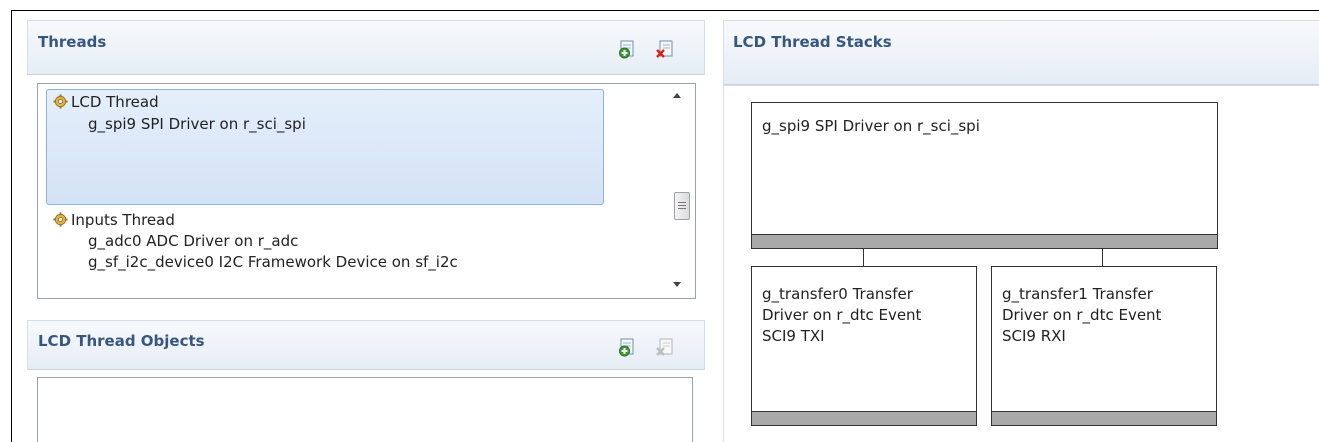 Image resolution: width=1319 pixels, height=442 pixels. I want to click on thread-item-lcd: LCD Thread, so click(106, 102).